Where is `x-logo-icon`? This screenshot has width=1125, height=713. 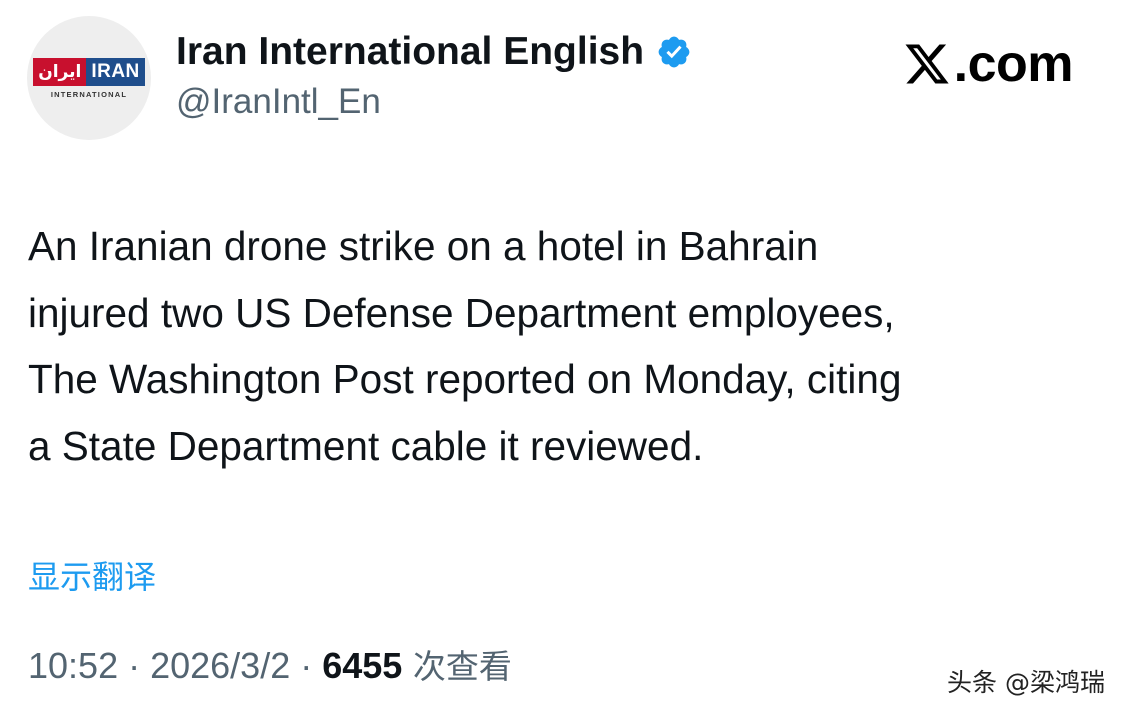 x-logo-icon is located at coordinates (927, 64).